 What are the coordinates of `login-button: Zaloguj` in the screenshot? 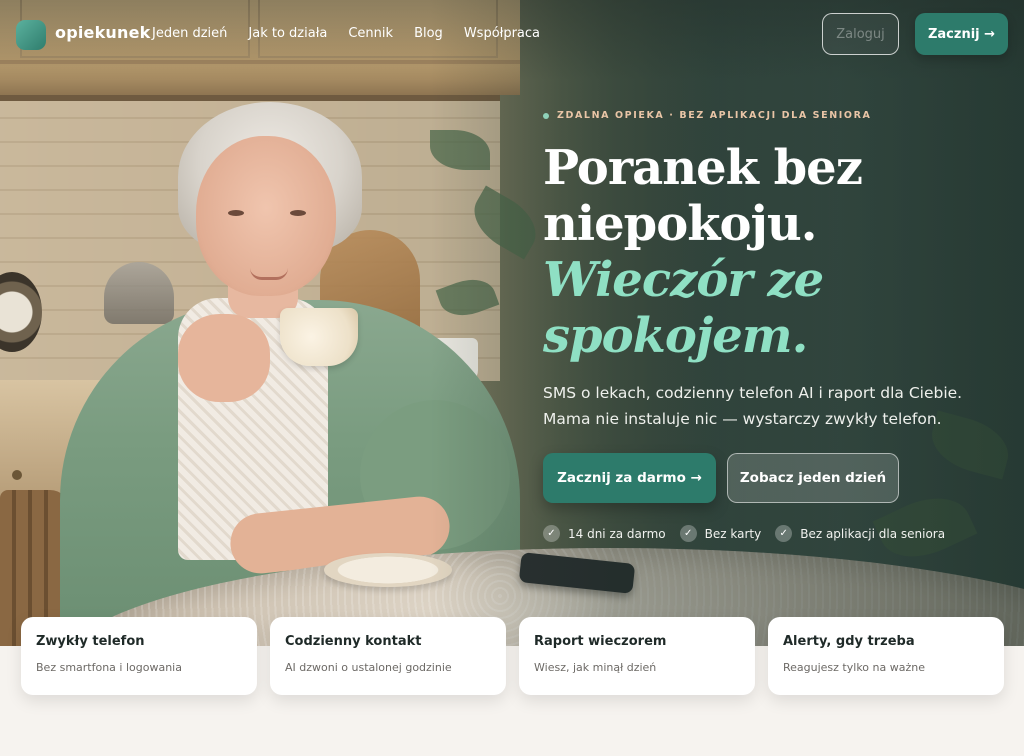 It's located at (860, 34).